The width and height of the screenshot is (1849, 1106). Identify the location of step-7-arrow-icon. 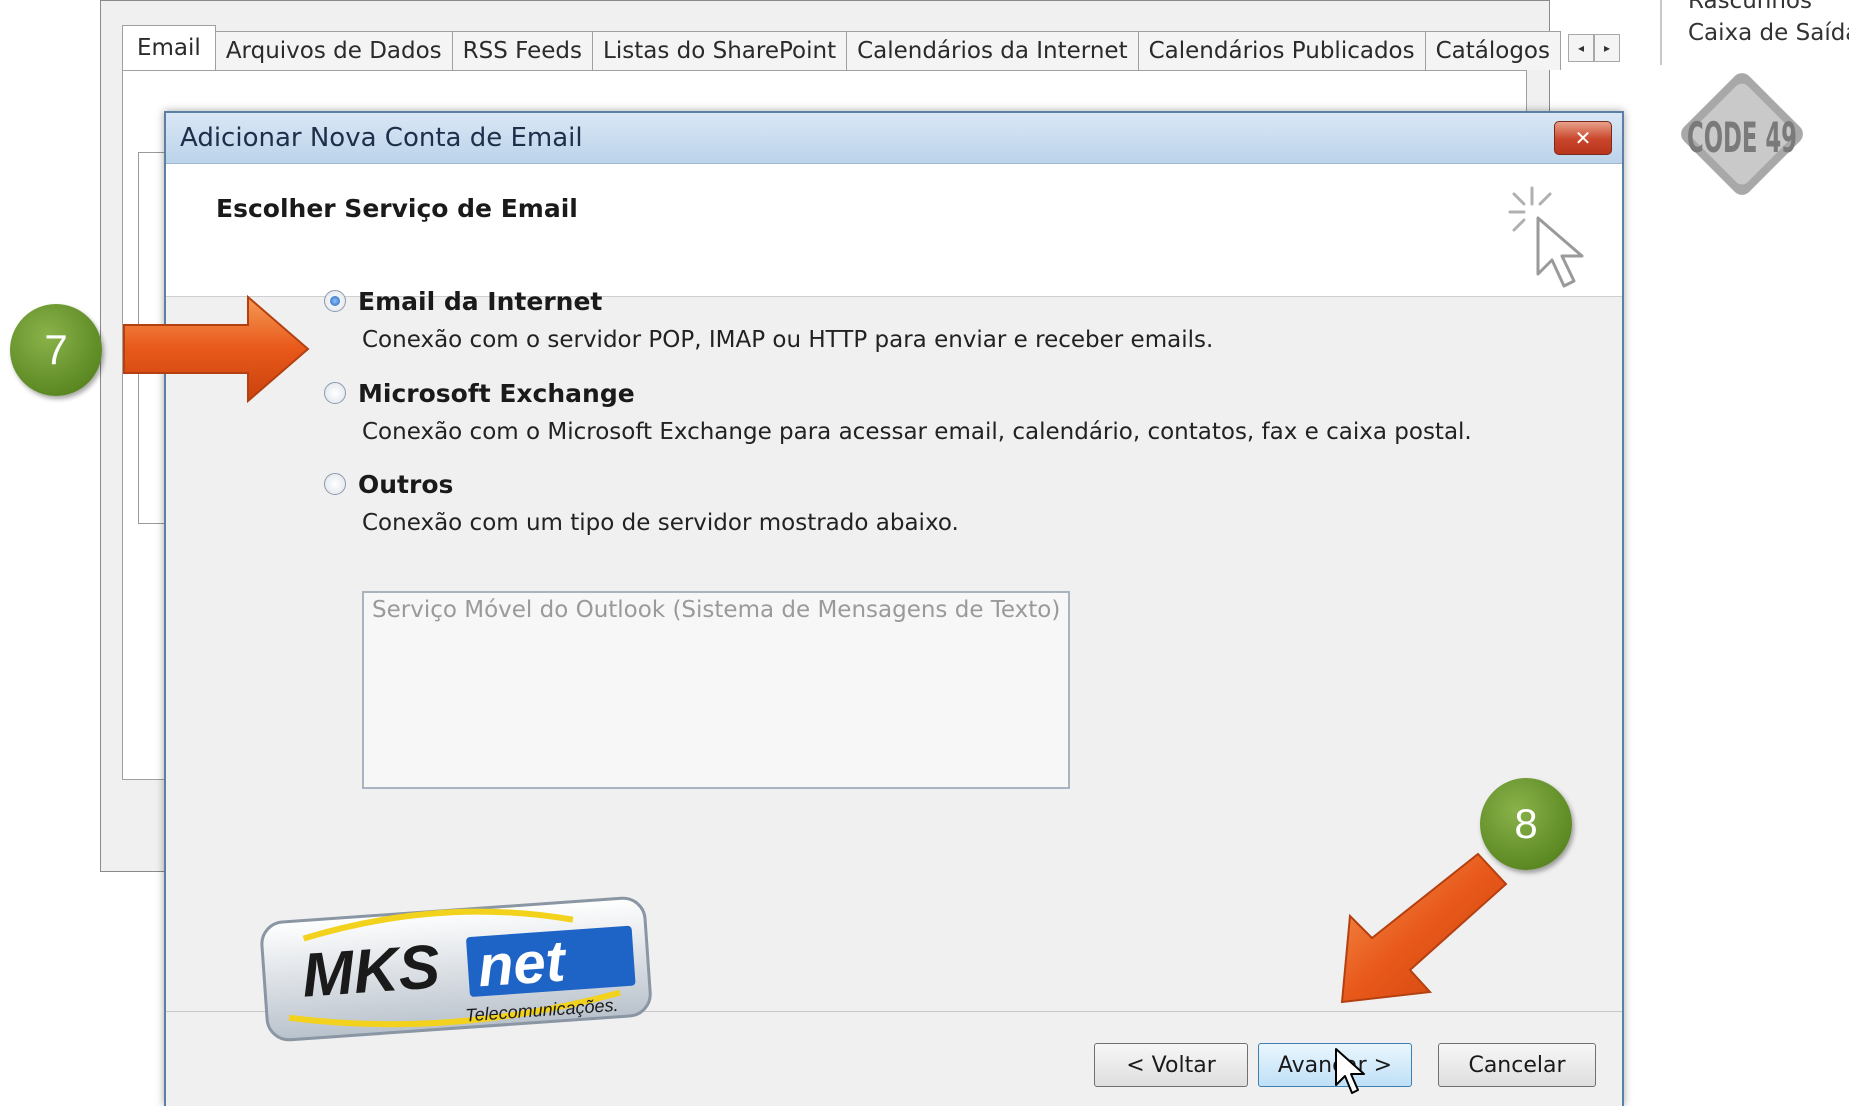
(216, 349).